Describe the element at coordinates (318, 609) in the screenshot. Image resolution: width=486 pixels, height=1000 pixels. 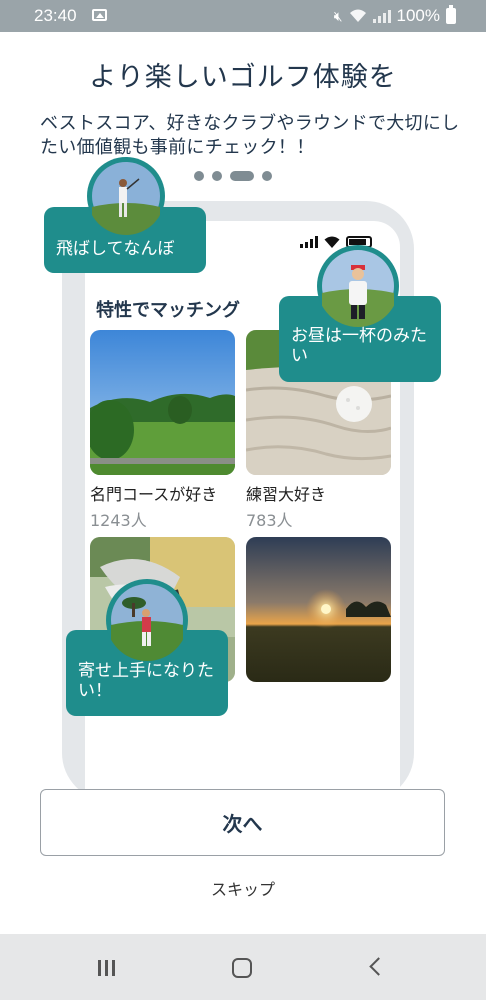
I see `card-image-sunset` at that location.